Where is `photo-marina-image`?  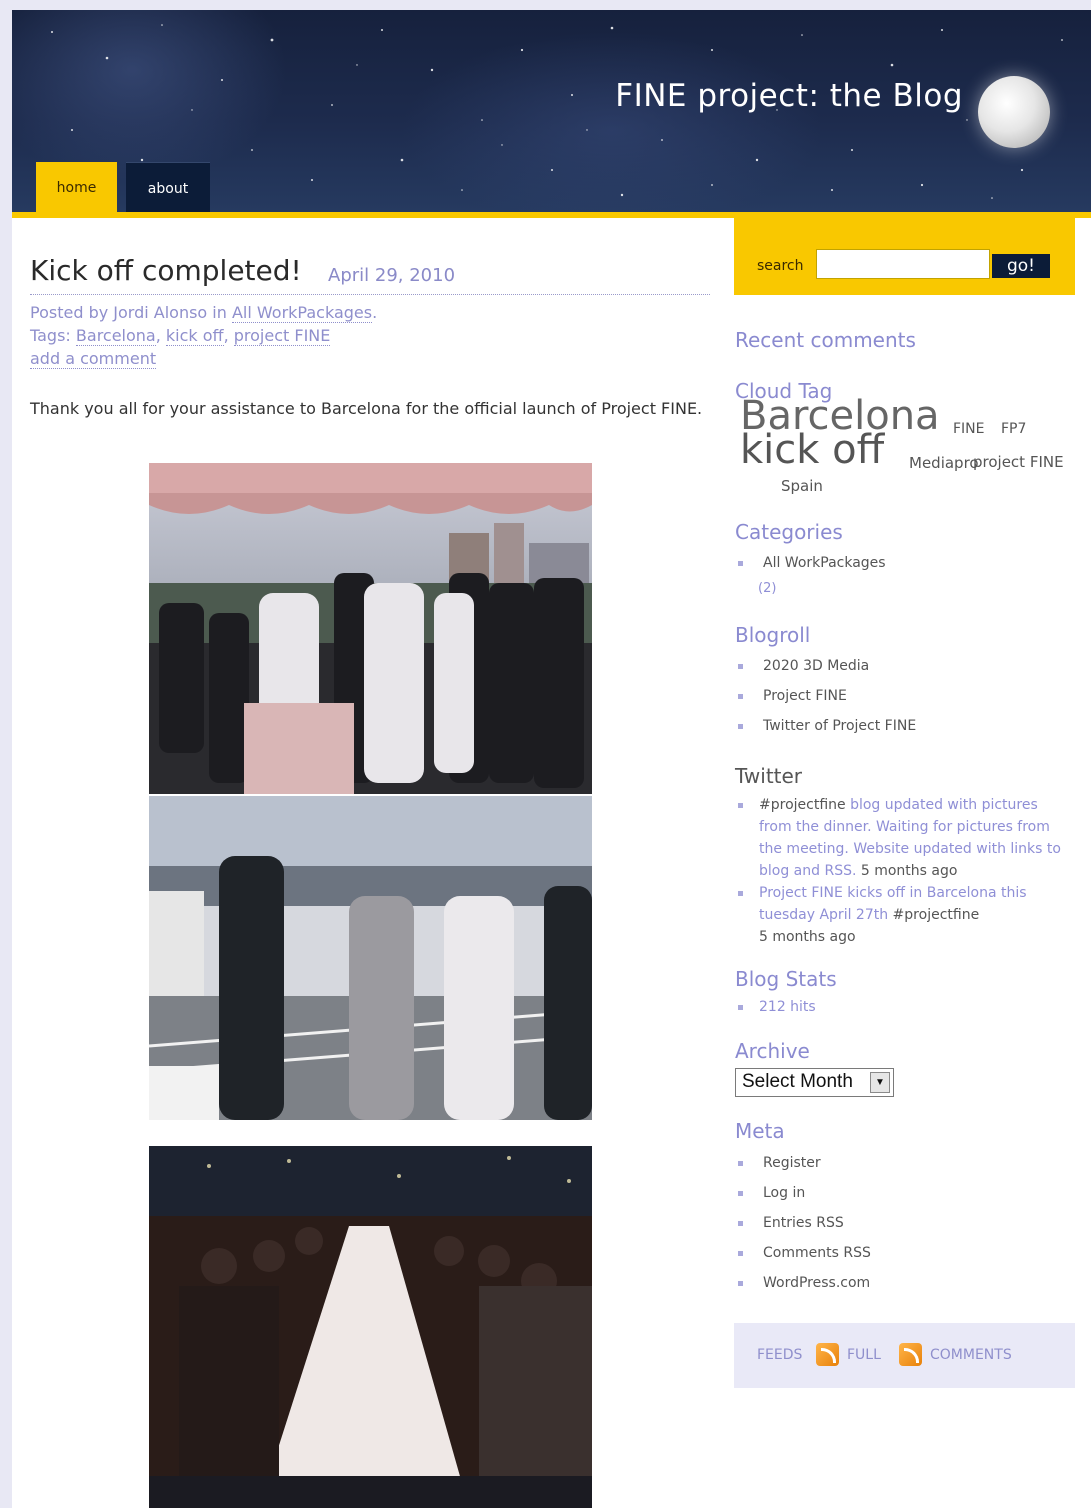
photo-marina-image is located at coordinates (370, 958).